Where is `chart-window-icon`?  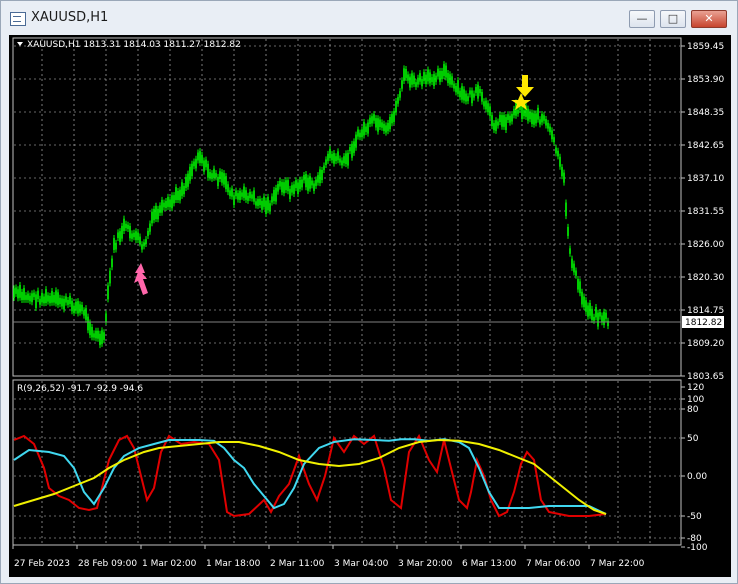
chart-window-icon is located at coordinates (18, 19).